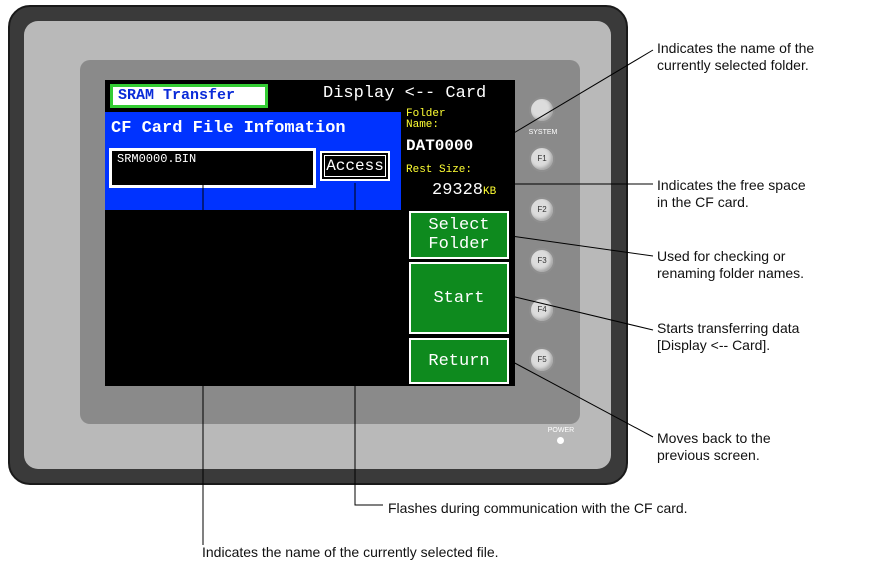  What do you see at coordinates (572, 98) in the screenshot?
I see `leader-folder-name` at bounding box center [572, 98].